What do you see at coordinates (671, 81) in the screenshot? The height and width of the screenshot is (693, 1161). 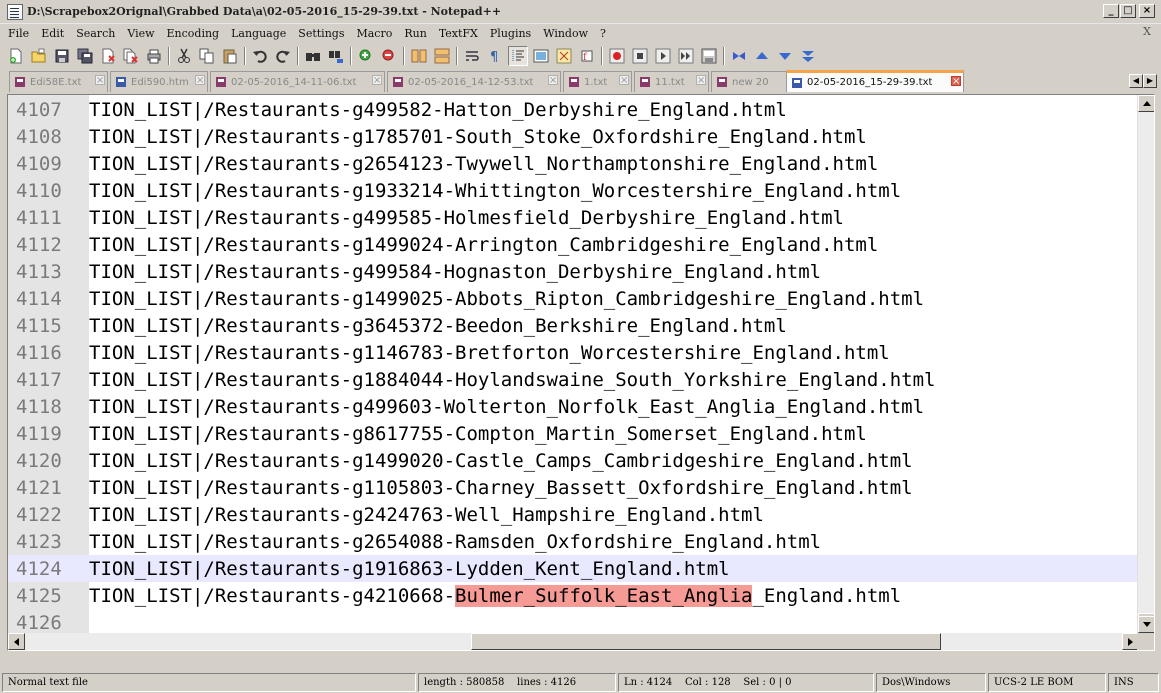 I see `tab-11-txt: 11.txt ×` at bounding box center [671, 81].